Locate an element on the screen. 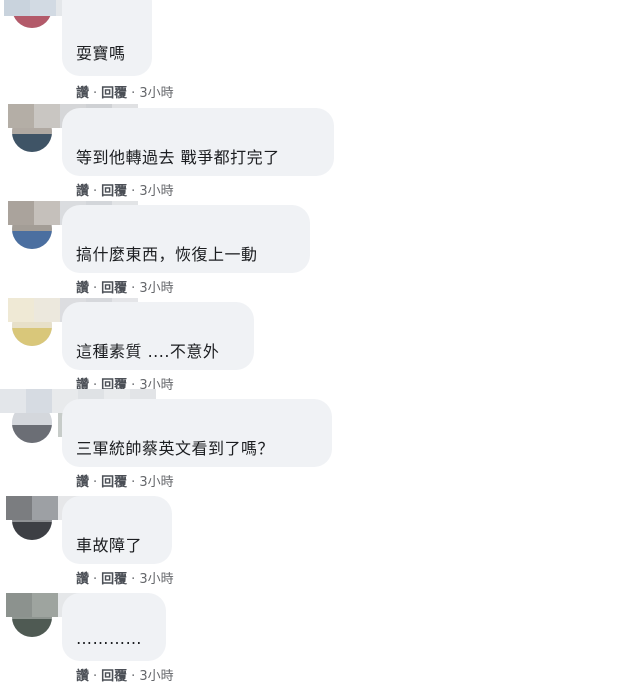 The image size is (640, 687). comment-bubble: 搞什麼東西，恢復上一動 is located at coordinates (186, 239).